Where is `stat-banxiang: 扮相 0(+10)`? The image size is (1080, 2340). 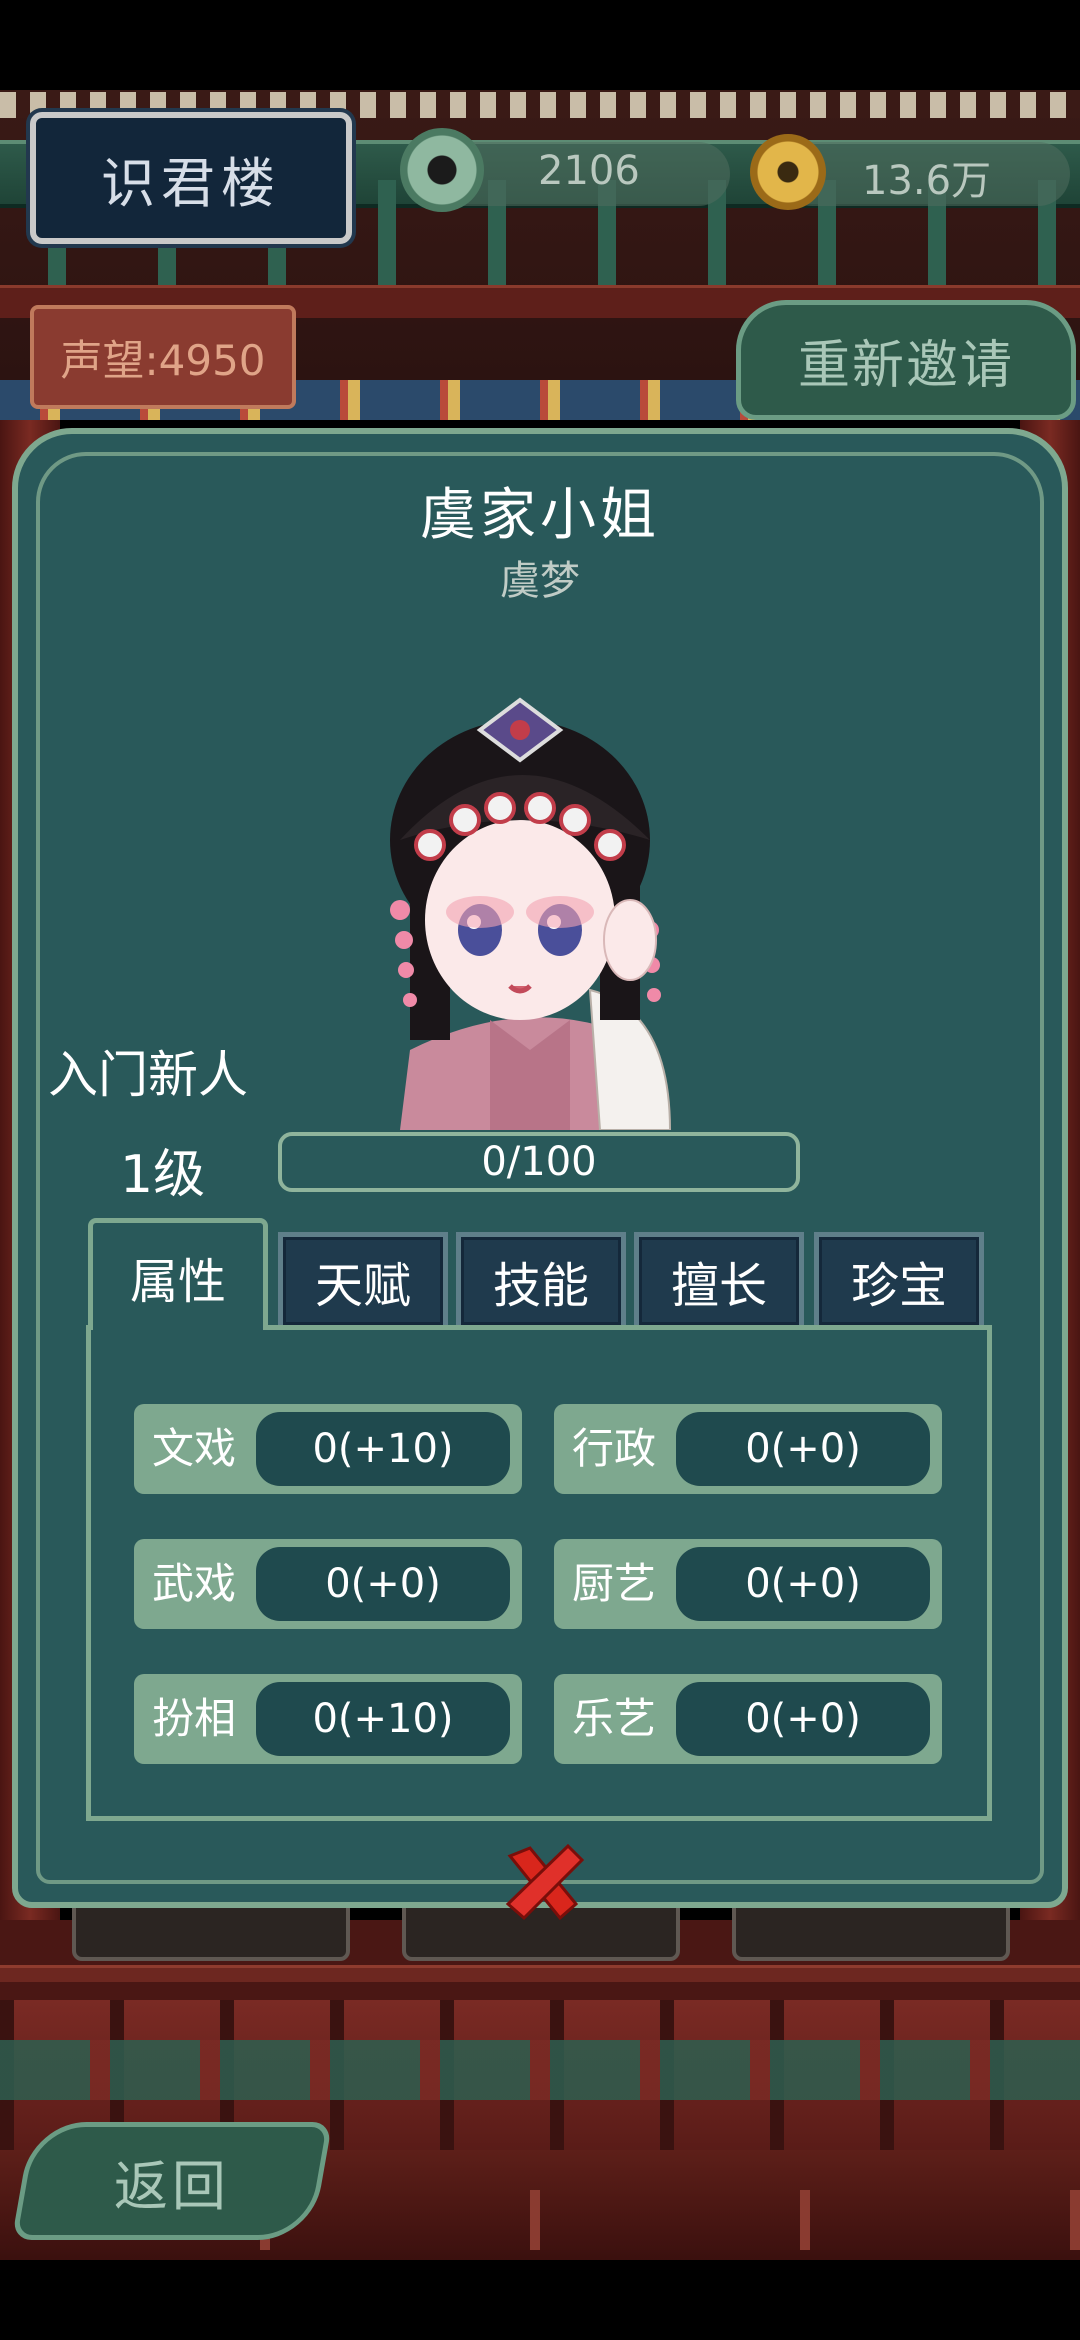
stat-banxiang: 扮相 0(+10) is located at coordinates (328, 1719).